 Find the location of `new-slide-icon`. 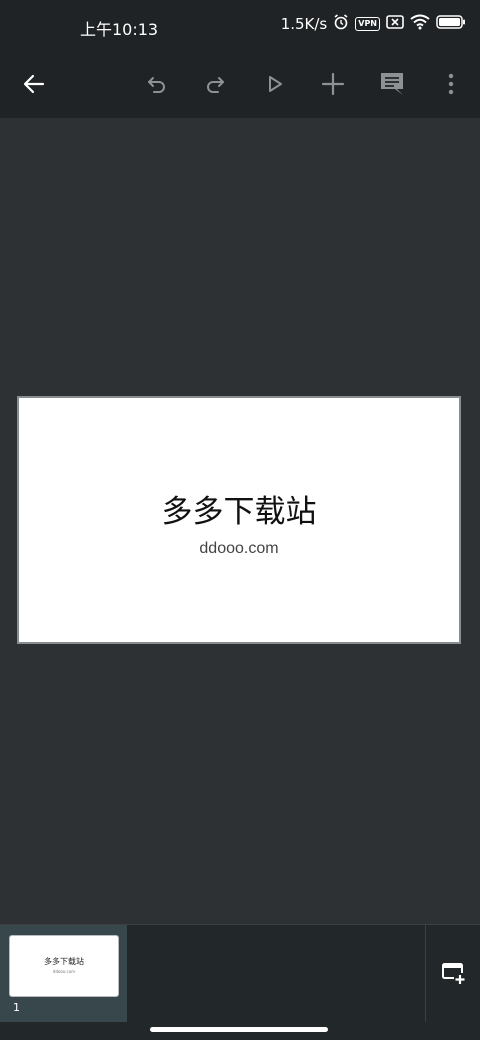

new-slide-icon is located at coordinates (454, 974).